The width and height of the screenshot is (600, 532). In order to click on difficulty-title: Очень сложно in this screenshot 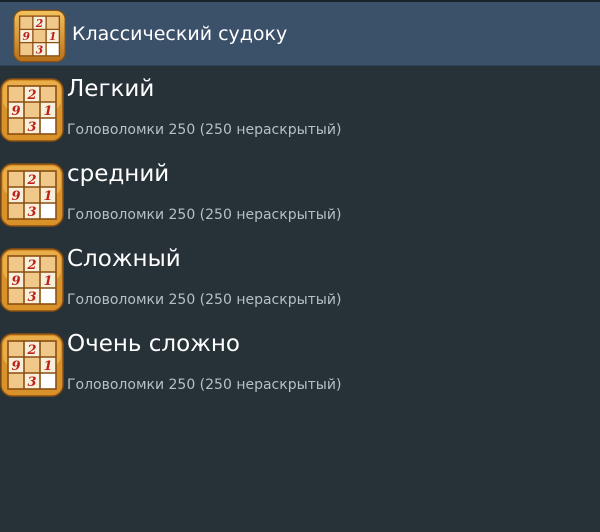, I will do `click(153, 344)`.